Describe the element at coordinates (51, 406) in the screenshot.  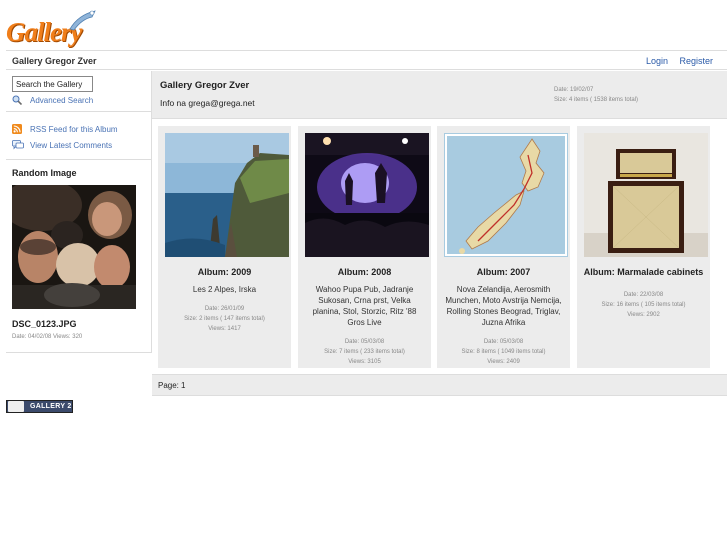
I see `badge-text: GALLERY 2` at that location.